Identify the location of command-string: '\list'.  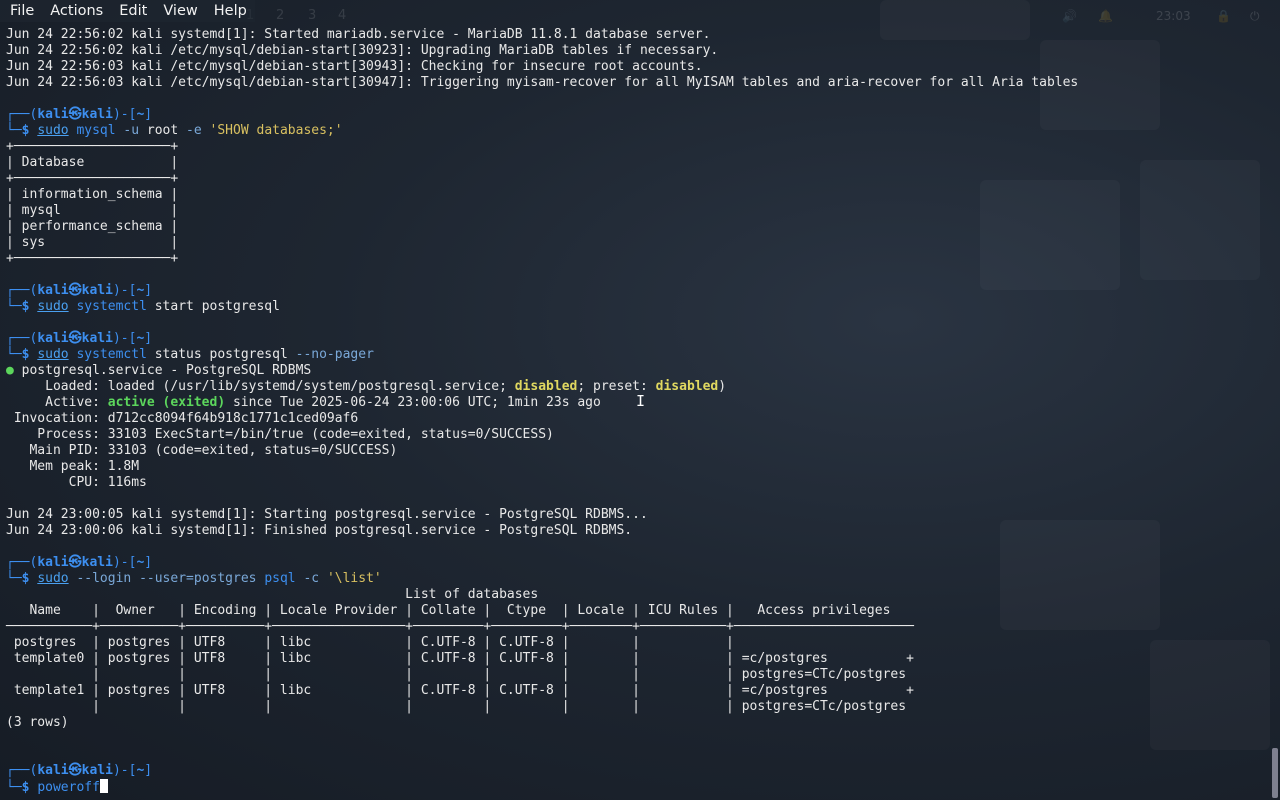
(354, 578).